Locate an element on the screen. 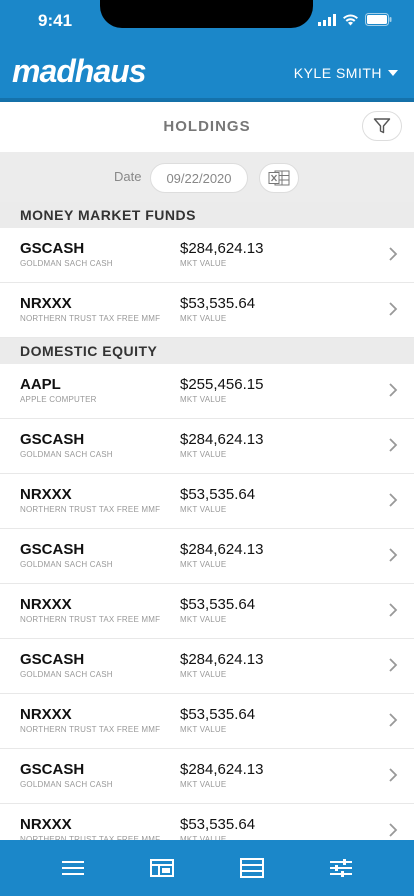 This screenshot has height=896, width=414. holding-row: AAPL APPLE COMPUTER $255,456.15 MKT VALUE is located at coordinates (207, 391).